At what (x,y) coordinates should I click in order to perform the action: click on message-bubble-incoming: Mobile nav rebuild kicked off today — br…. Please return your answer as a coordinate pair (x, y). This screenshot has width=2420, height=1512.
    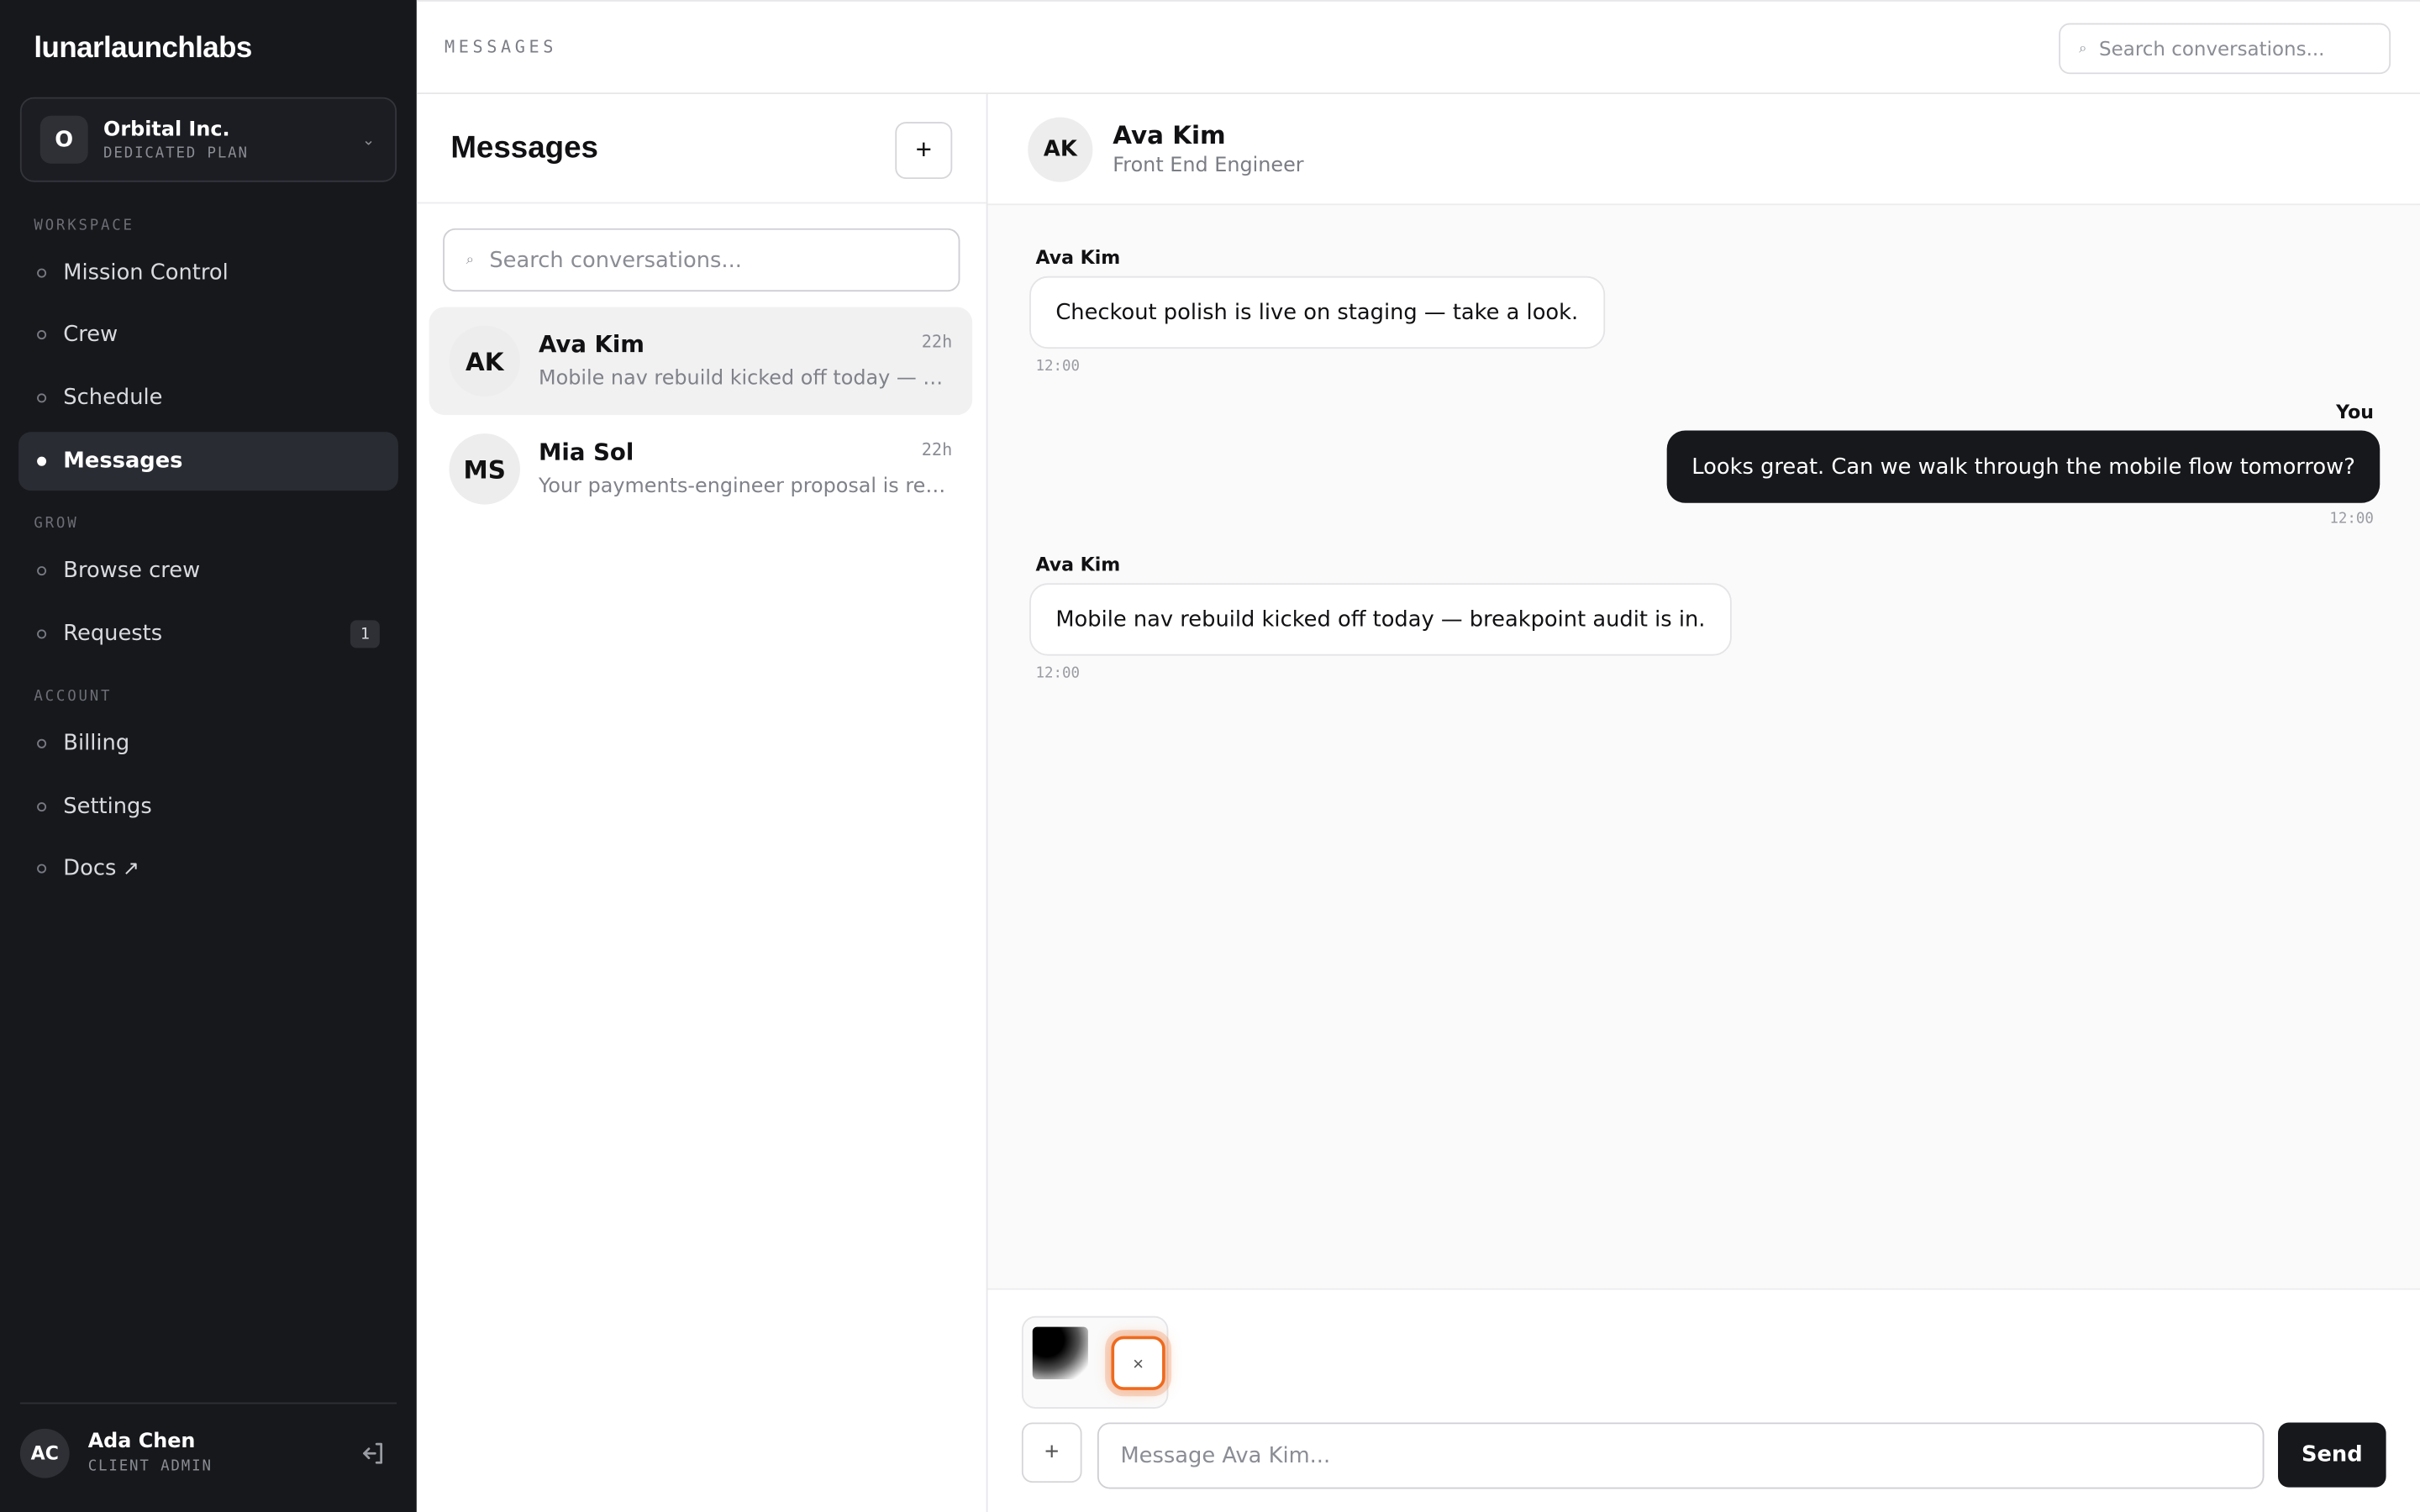
    Looking at the image, I should click on (1380, 619).